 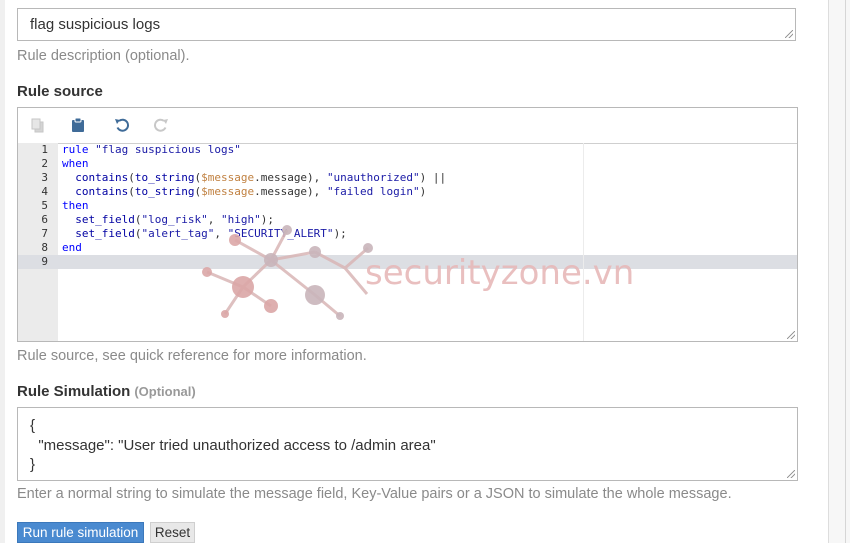 What do you see at coordinates (122, 125) in the screenshot?
I see `undo-icon` at bounding box center [122, 125].